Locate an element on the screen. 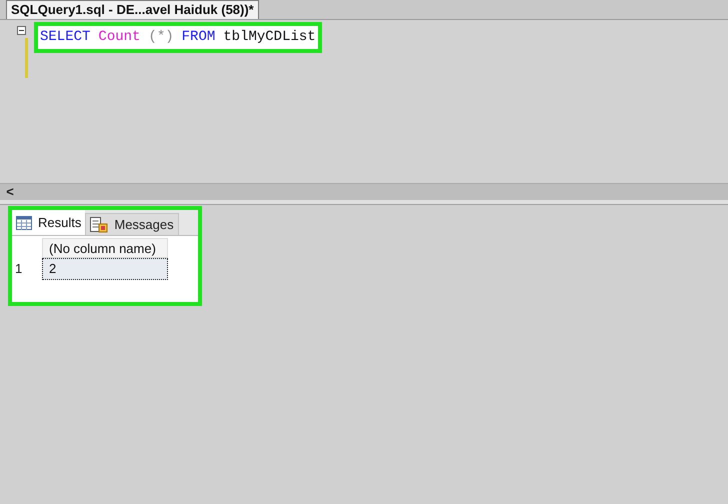 The height and width of the screenshot is (504, 728). code-token: Count is located at coordinates (119, 37).